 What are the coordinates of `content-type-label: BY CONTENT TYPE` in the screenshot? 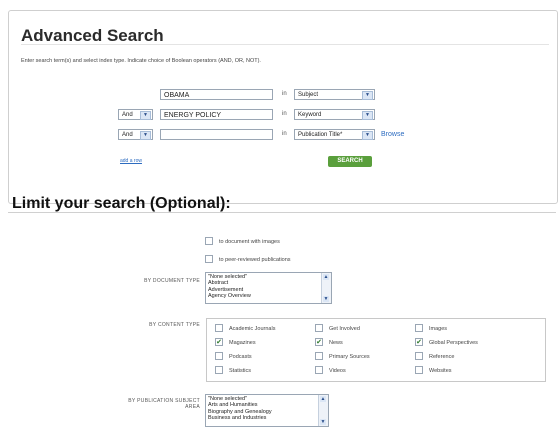 It's located at (174, 325).